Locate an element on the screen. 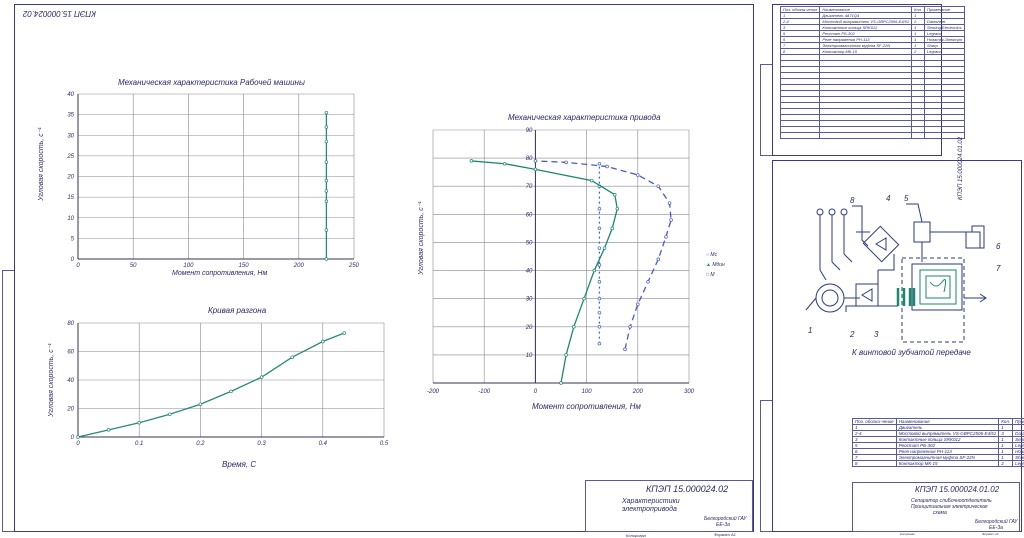 This screenshot has height=538, width=1024. chart1-xtick: 150 is located at coordinates (244, 266).